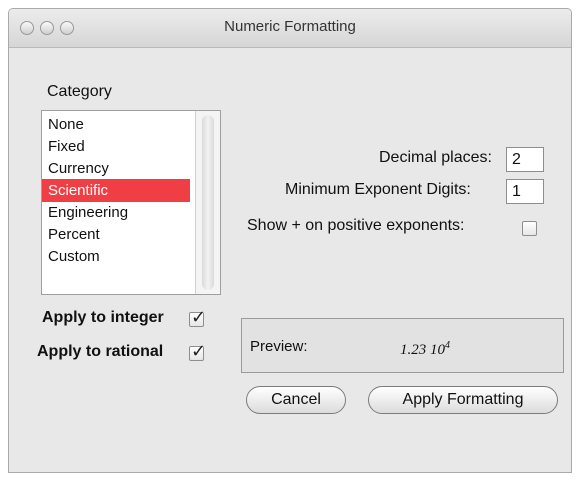 This screenshot has width=581, height=479. I want to click on category-label: Category, so click(79, 91).